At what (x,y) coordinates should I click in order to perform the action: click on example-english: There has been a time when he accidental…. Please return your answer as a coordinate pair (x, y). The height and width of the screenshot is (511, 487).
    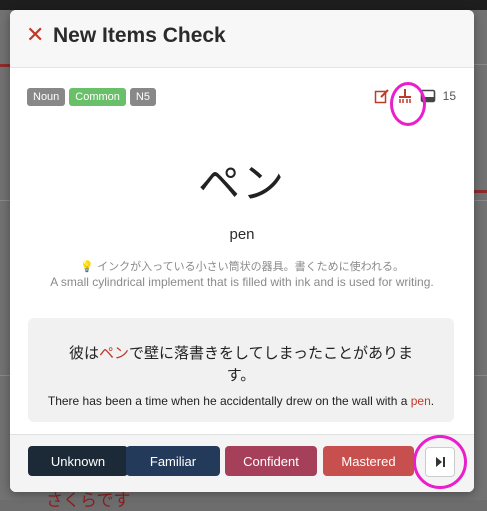
    Looking at the image, I should click on (241, 401).